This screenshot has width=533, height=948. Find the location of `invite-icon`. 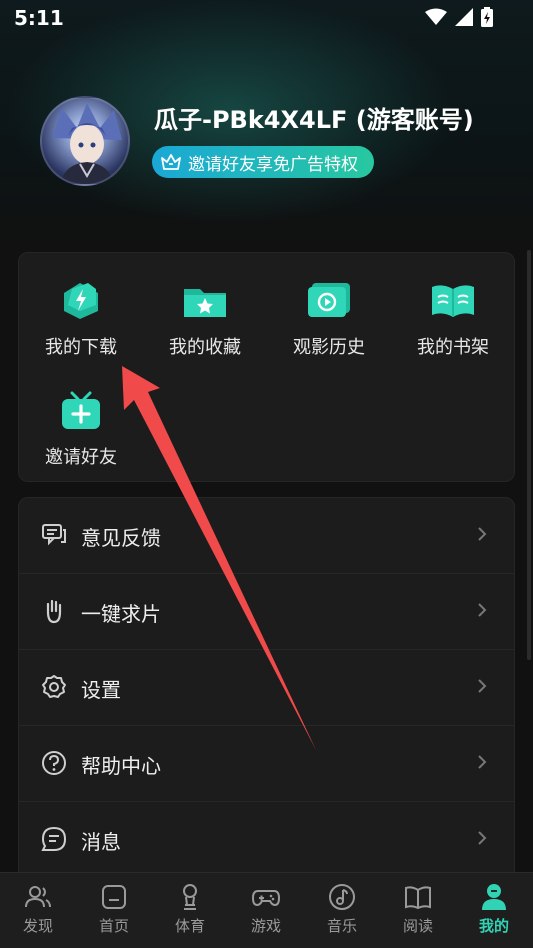

invite-icon is located at coordinates (81, 410).